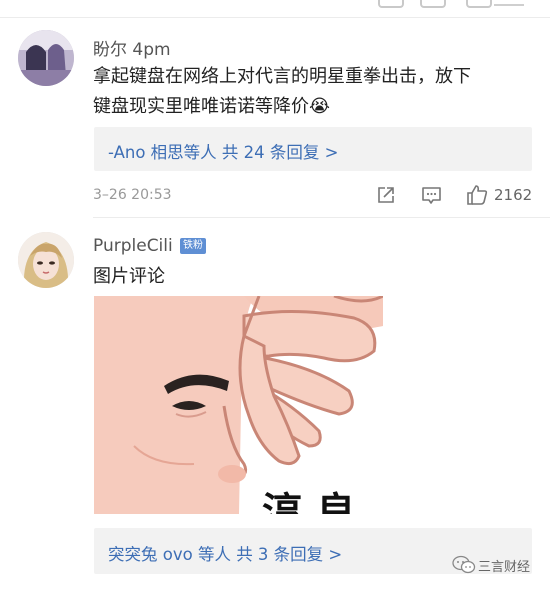 This screenshot has height=589, width=550. Describe the element at coordinates (309, 502) in the screenshot. I see `image-caption: 淳 良` at that location.